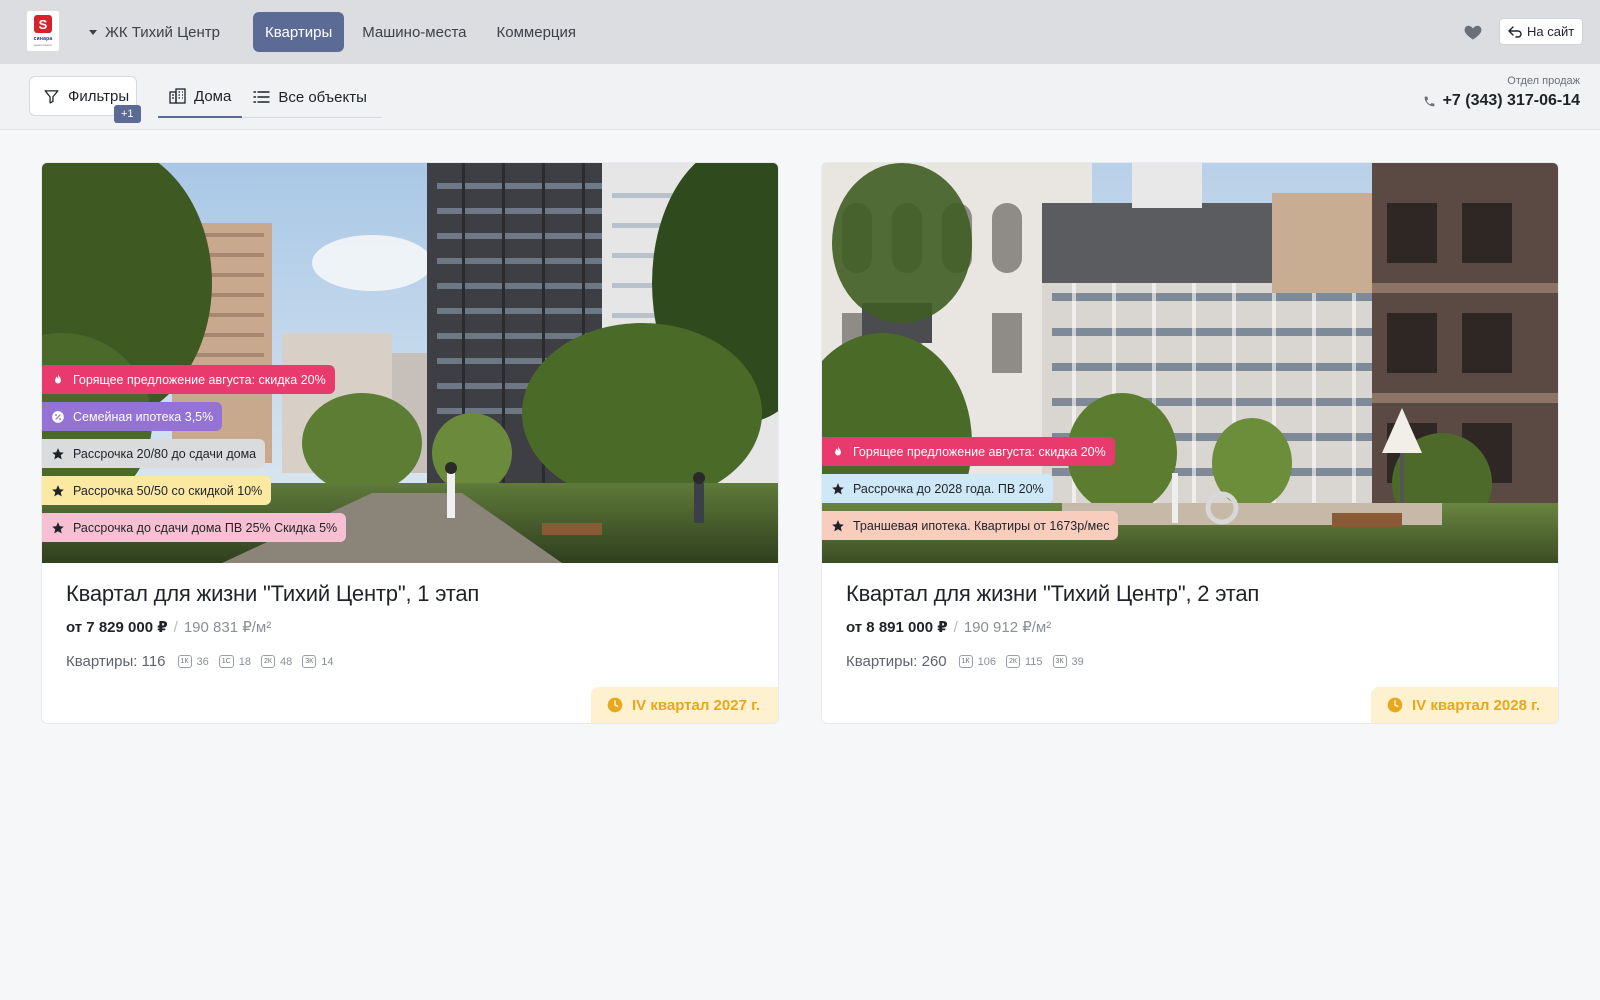 This screenshot has height=1000, width=1600. Describe the element at coordinates (127, 114) in the screenshot. I see `filters-count-badge: +1` at that location.